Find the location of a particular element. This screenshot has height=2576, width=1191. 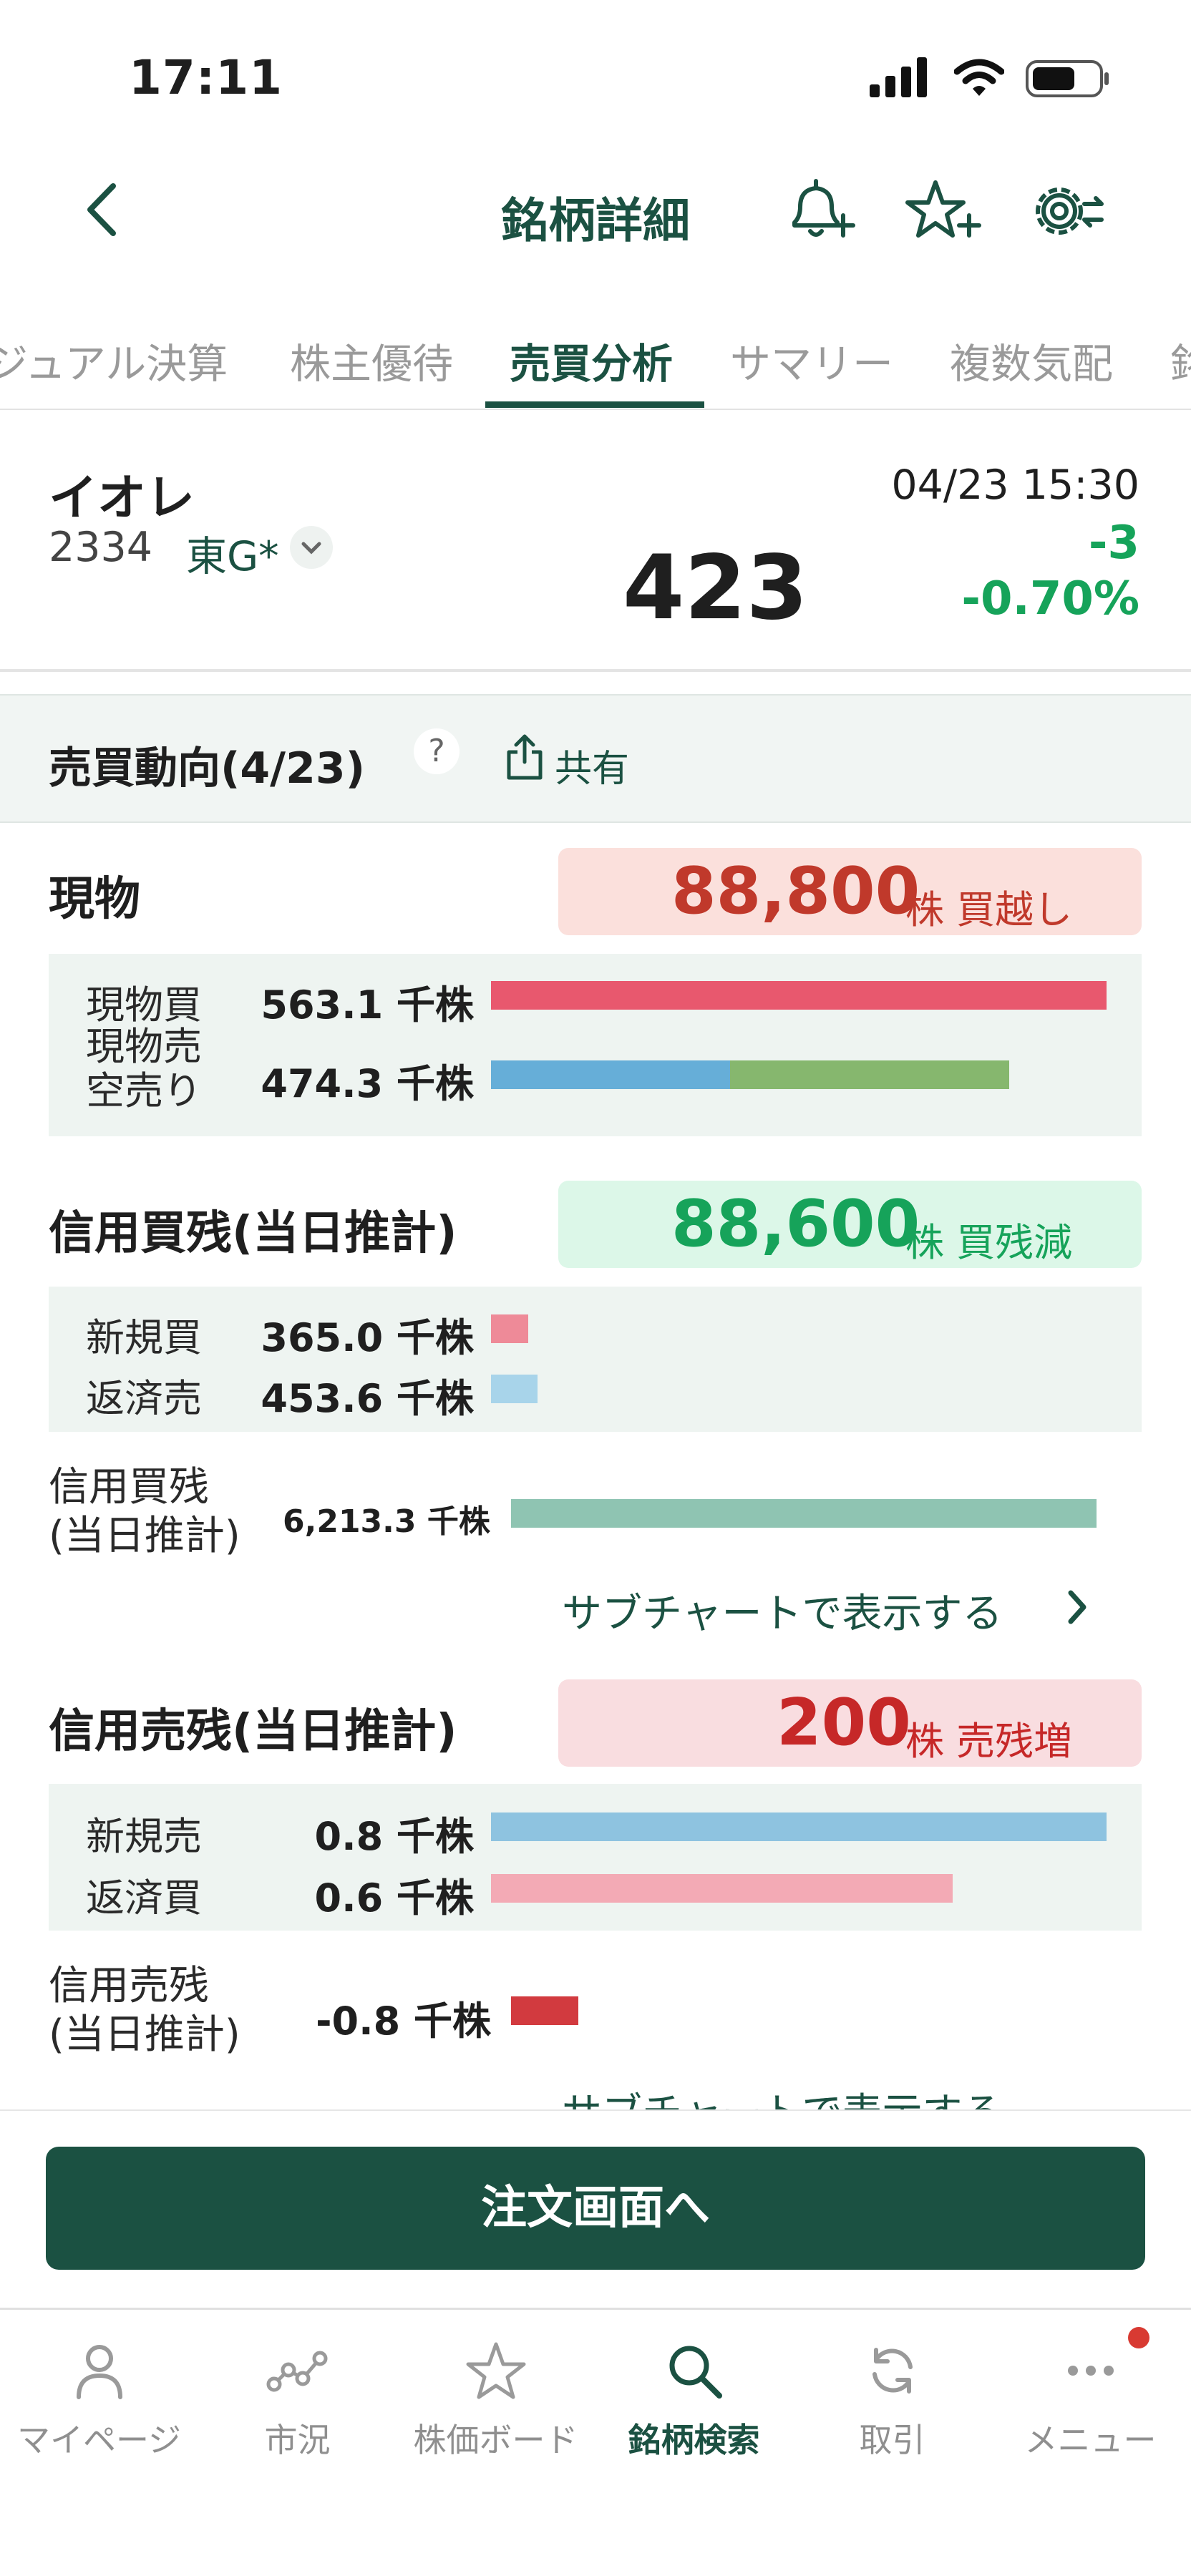

stock-code: 2334 is located at coordinates (101, 547).